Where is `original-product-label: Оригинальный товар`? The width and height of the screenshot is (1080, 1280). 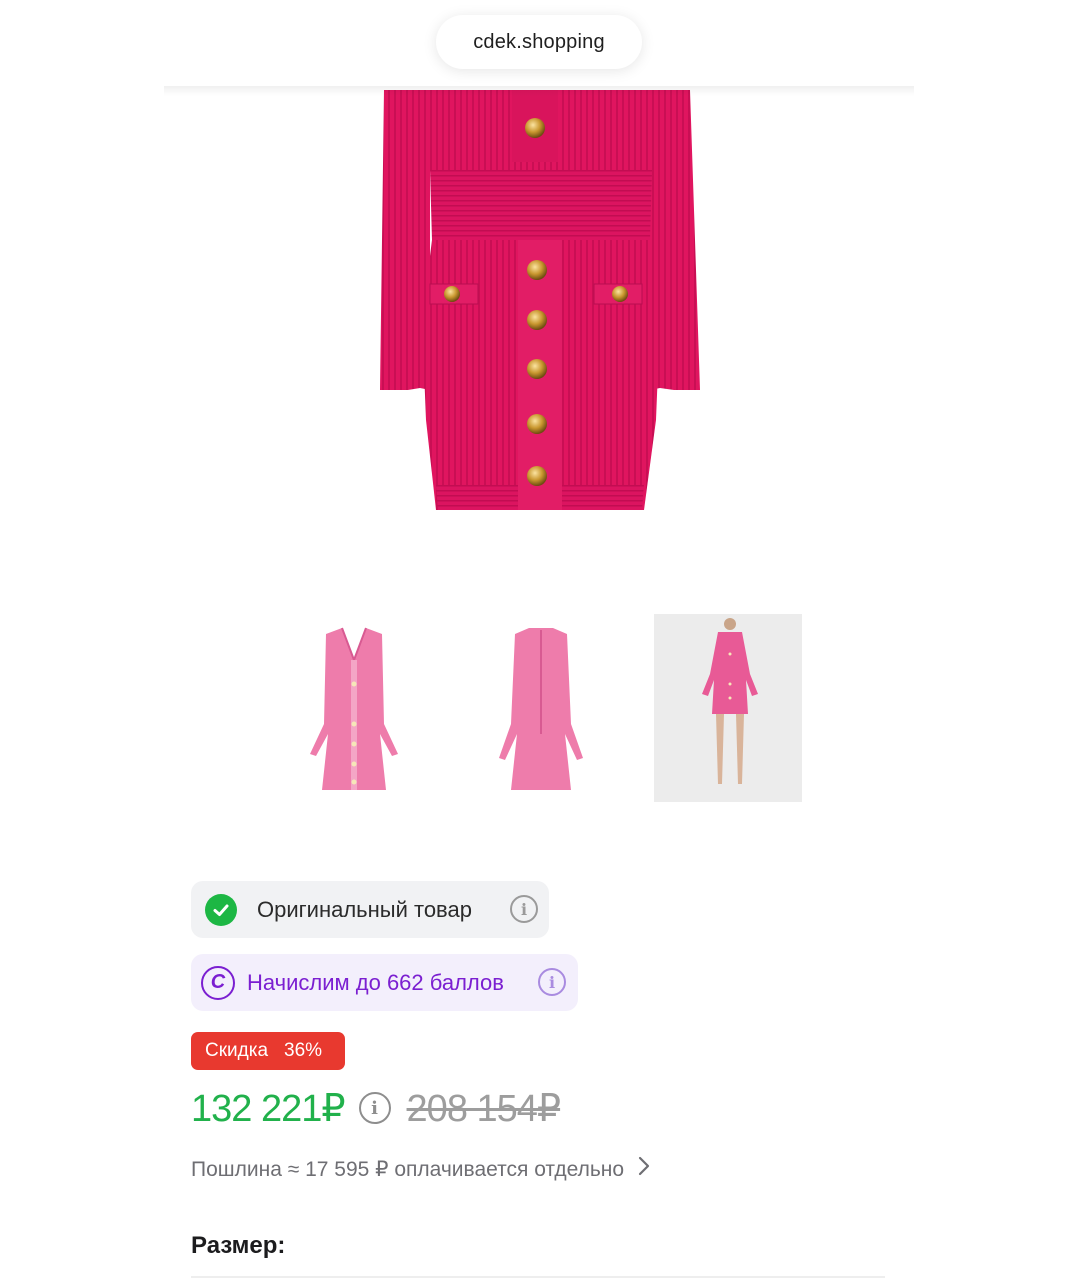
original-product-label: Оригинальный товар is located at coordinates (364, 909).